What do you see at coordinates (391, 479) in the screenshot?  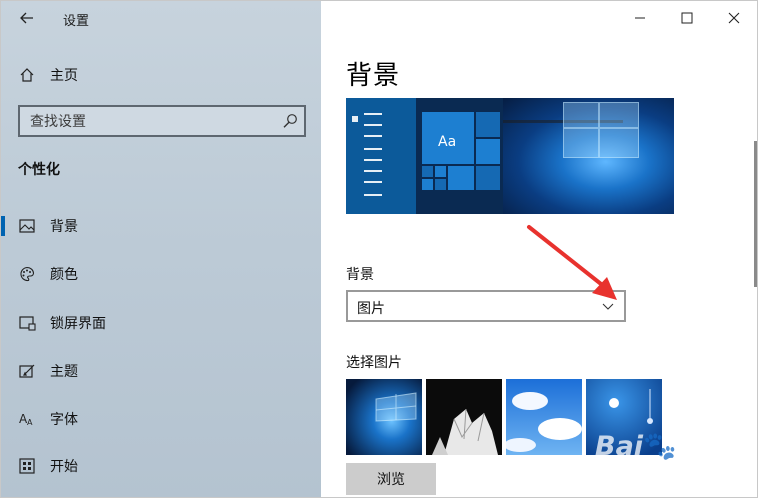 I see `browse-button: 浏览` at bounding box center [391, 479].